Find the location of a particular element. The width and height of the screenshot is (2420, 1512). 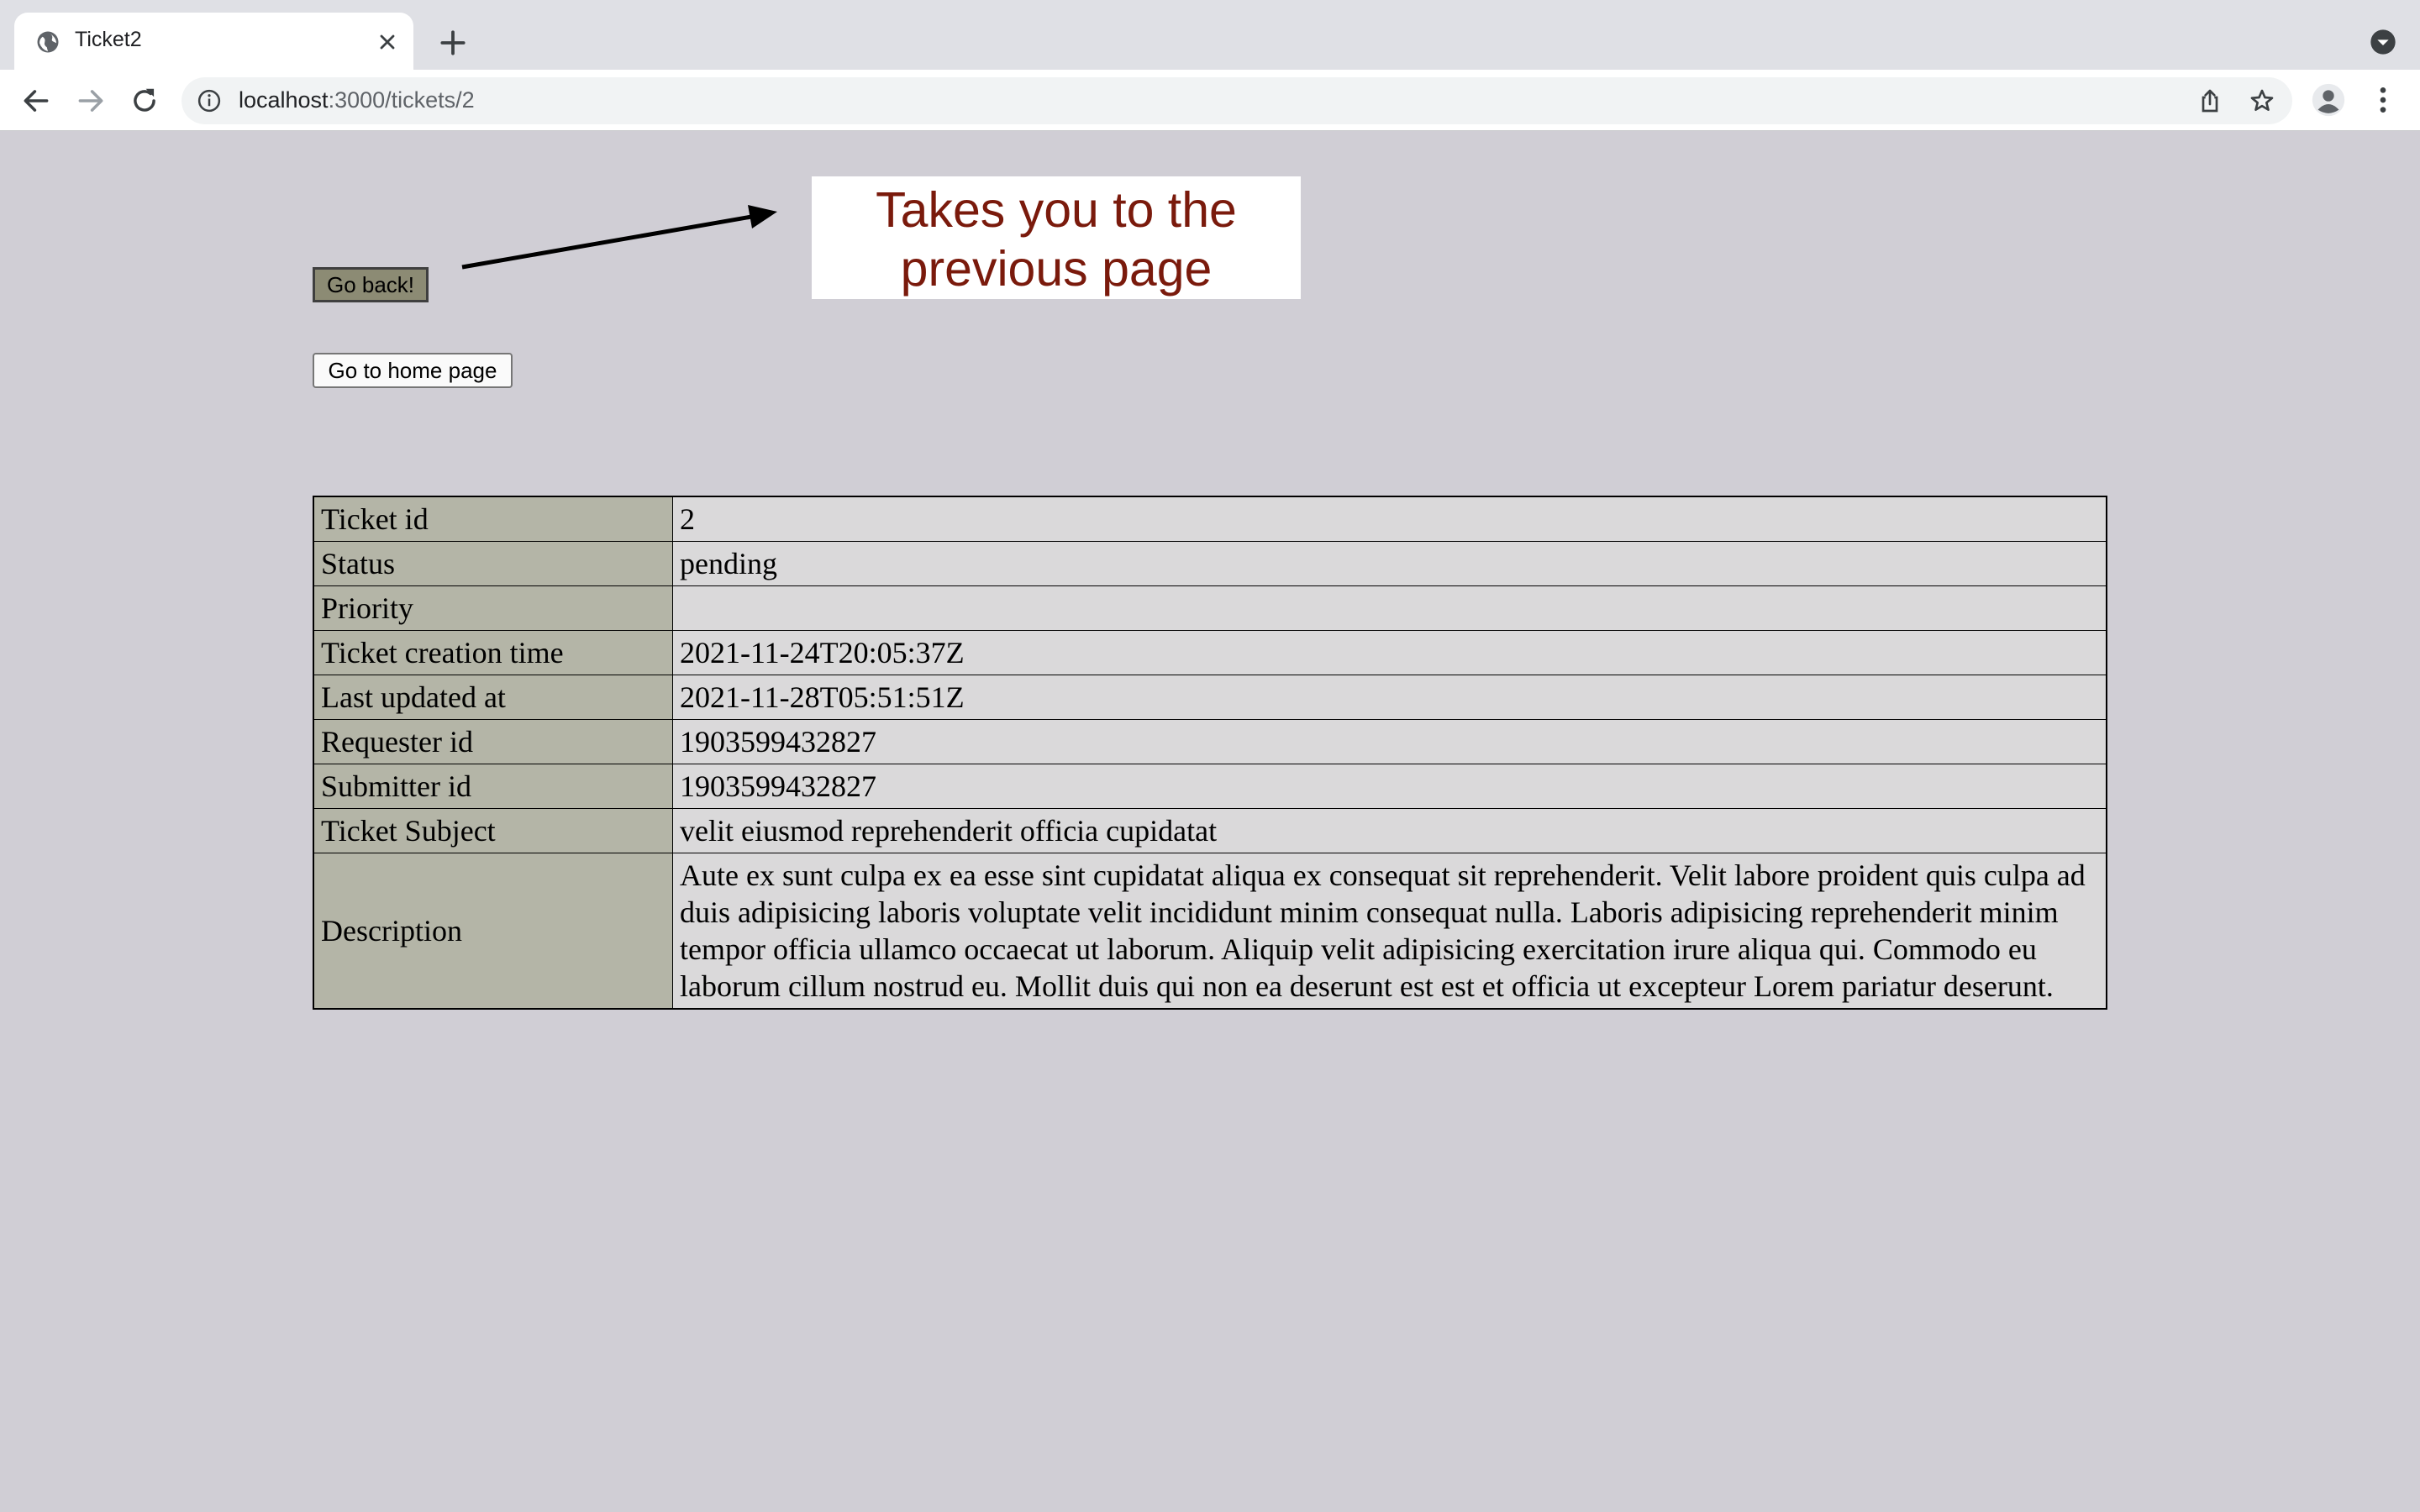

row-value: 2 is located at coordinates (1389, 519).